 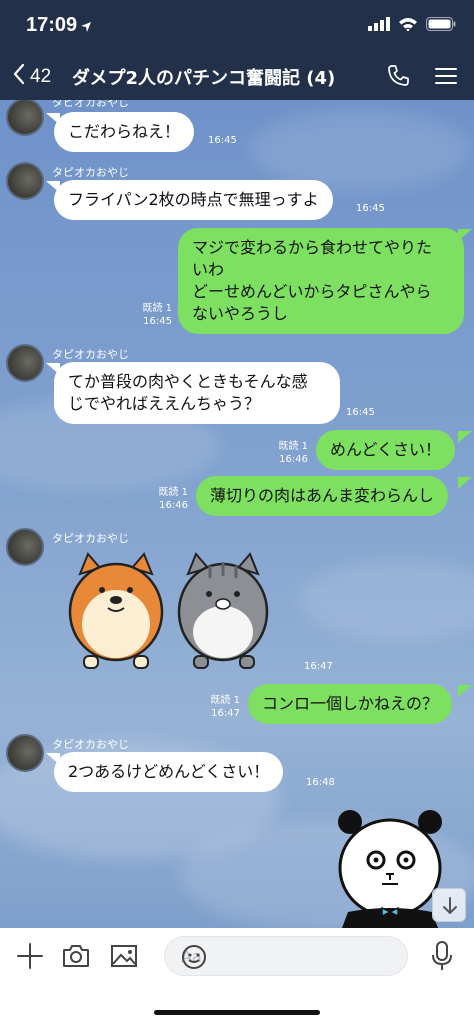 I want to click on composer-bar: Aa, so click(x=237, y=976).